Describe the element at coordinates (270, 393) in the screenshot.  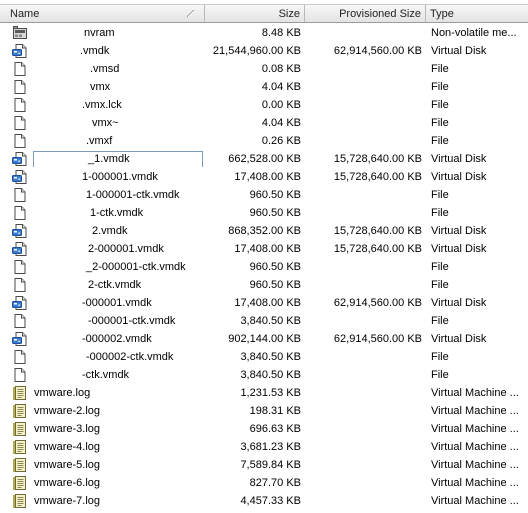
I see `file-size: 1,231.53 KB` at that location.